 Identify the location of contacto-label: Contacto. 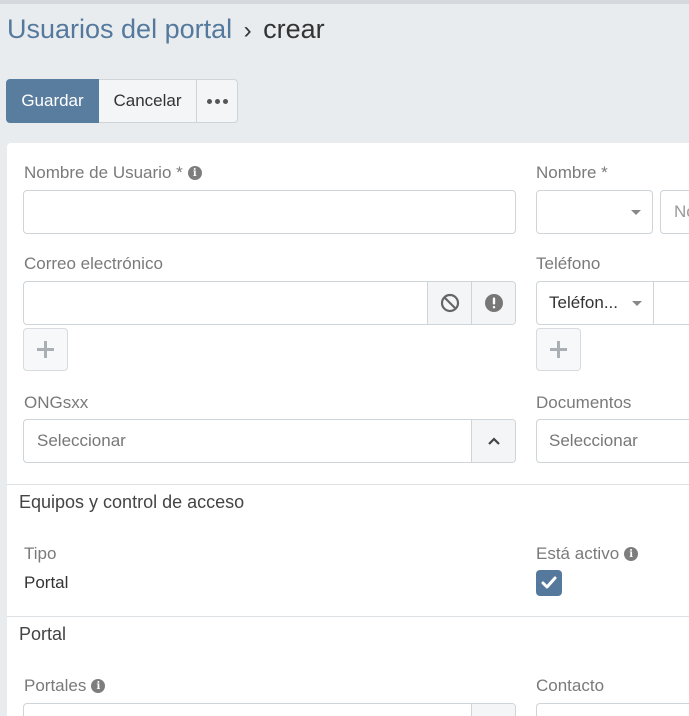
(570, 685).